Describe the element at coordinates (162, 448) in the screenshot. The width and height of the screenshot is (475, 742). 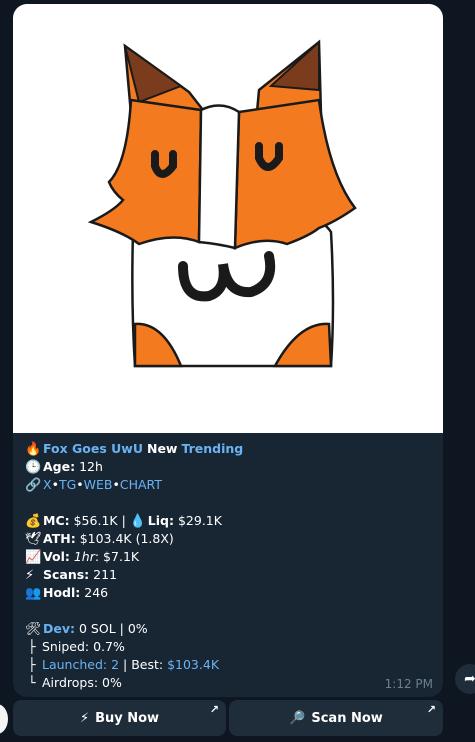
I see `new-label: New` at that location.